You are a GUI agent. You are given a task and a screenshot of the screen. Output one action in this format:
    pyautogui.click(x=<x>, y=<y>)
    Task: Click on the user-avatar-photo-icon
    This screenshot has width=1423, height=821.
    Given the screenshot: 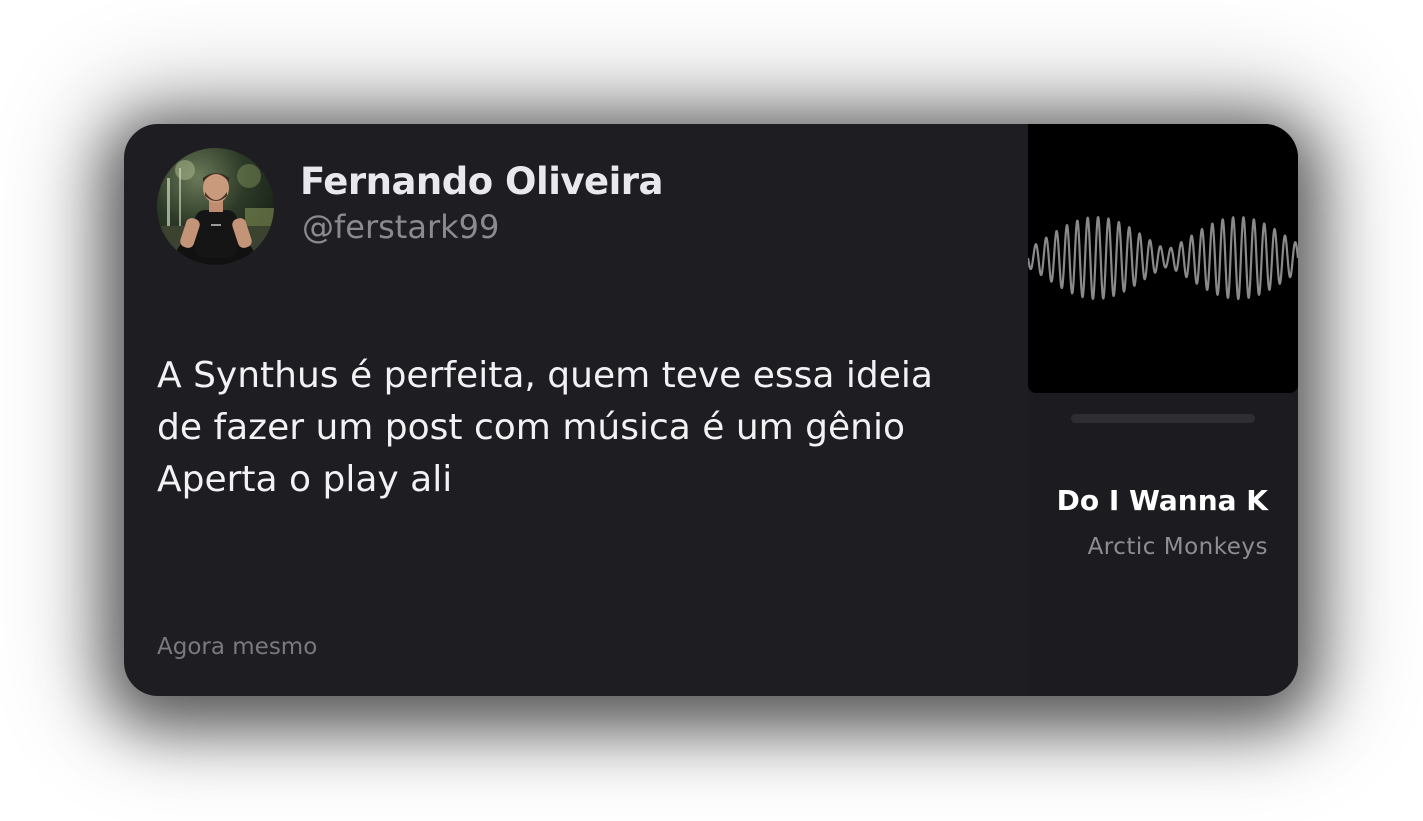 What is the action you would take?
    pyautogui.click(x=215, y=206)
    